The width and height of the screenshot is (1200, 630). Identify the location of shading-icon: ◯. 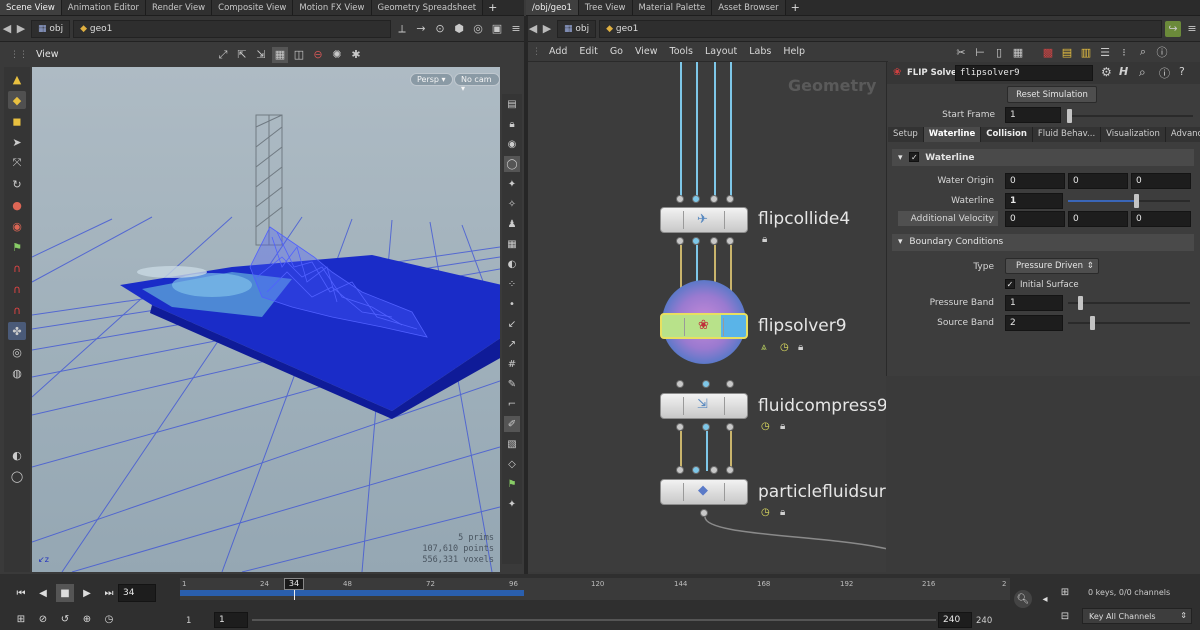
(512, 164).